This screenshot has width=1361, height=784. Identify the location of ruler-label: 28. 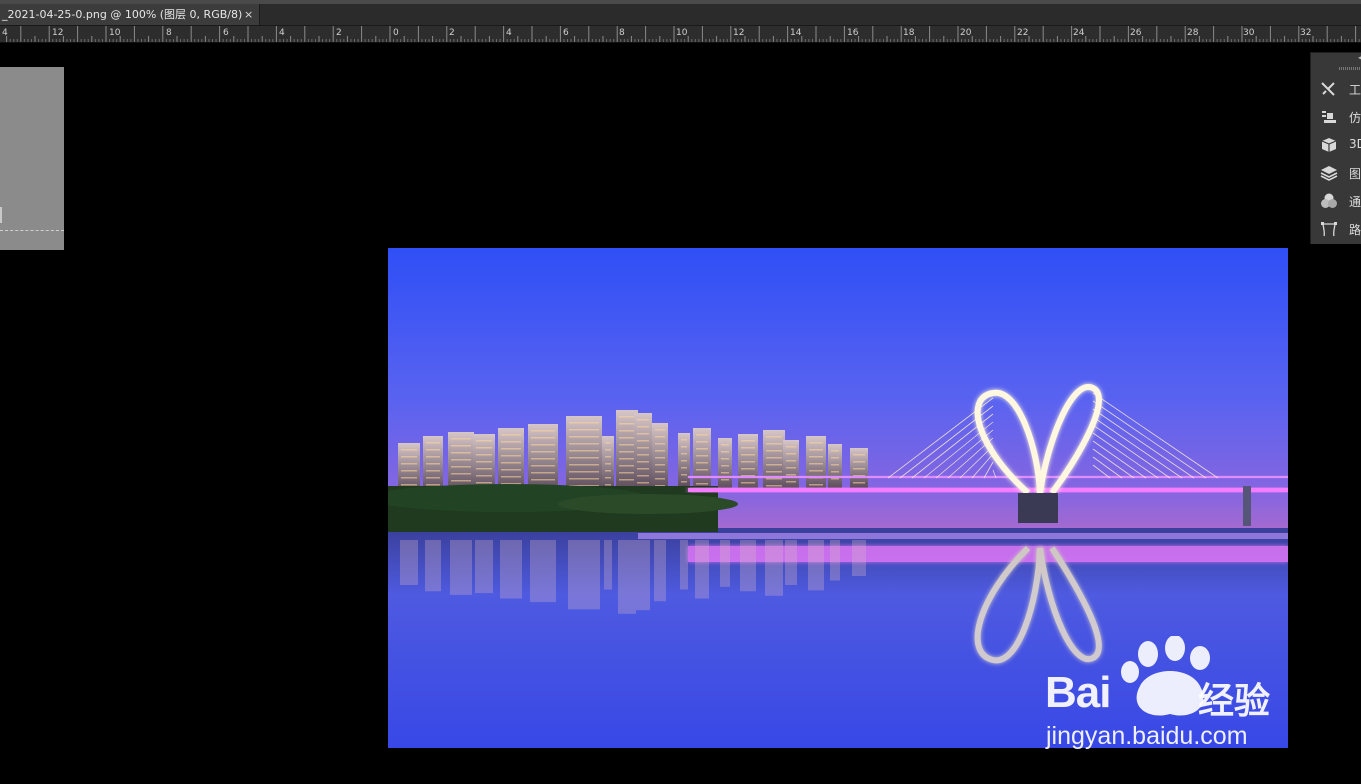
(1193, 33).